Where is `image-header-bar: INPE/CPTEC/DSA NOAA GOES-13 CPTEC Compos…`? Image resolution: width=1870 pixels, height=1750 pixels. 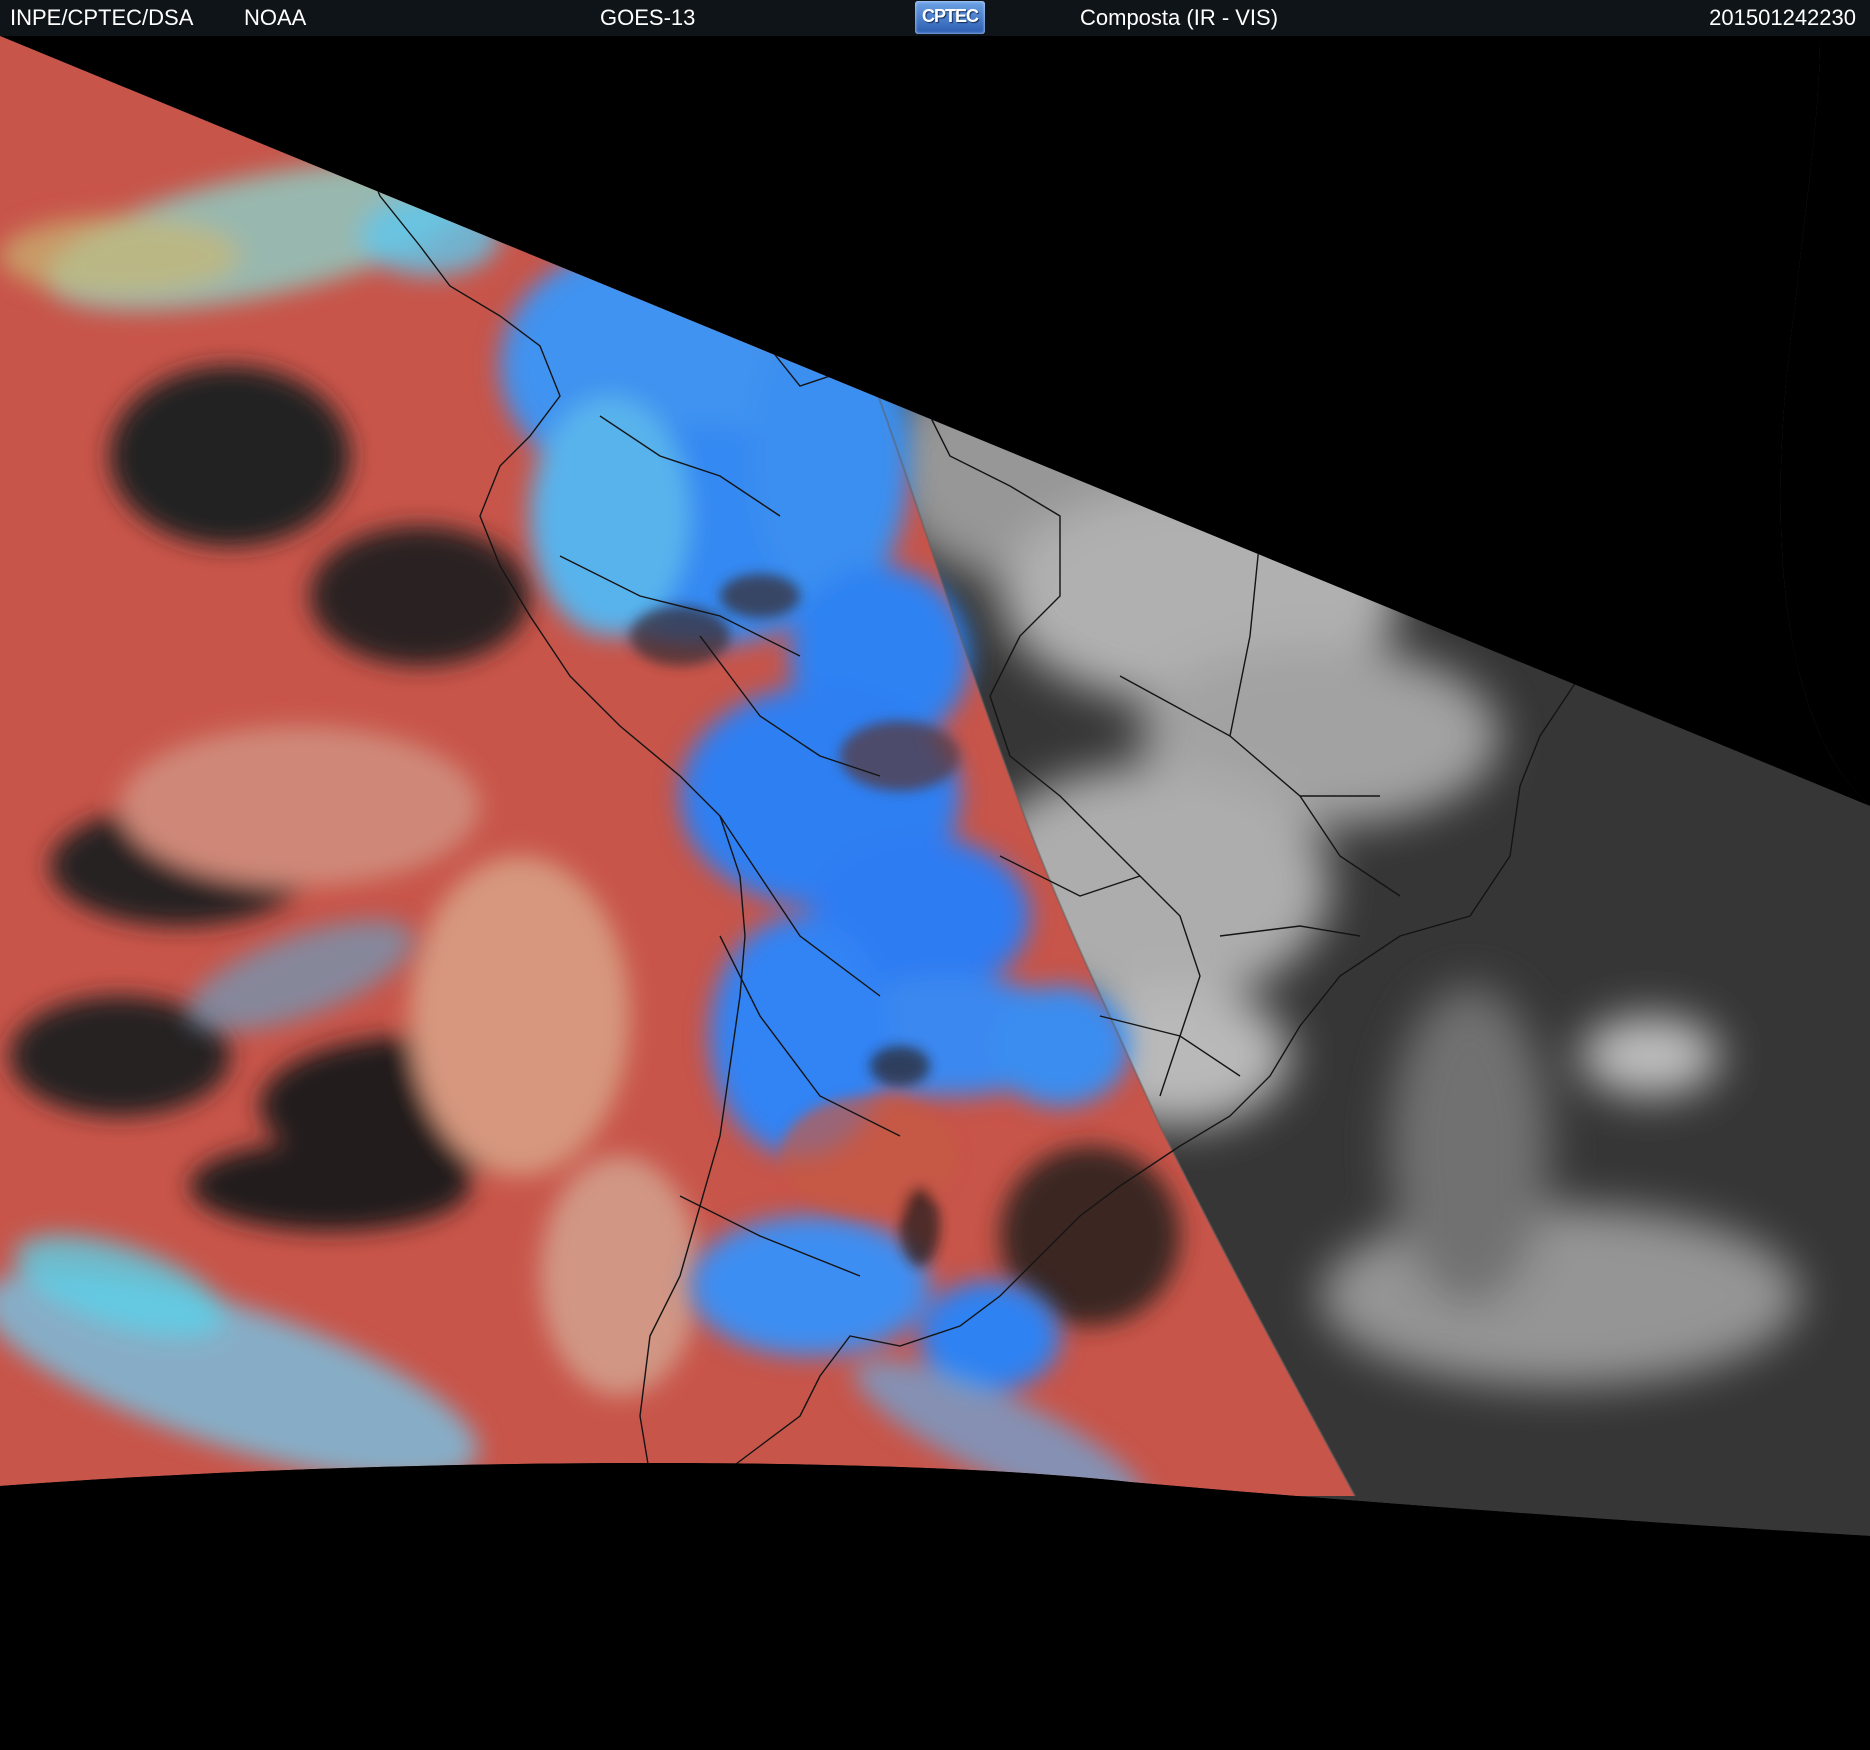
image-header-bar: INPE/CPTEC/DSA NOAA GOES-13 CPTEC Compos… is located at coordinates (935, 18).